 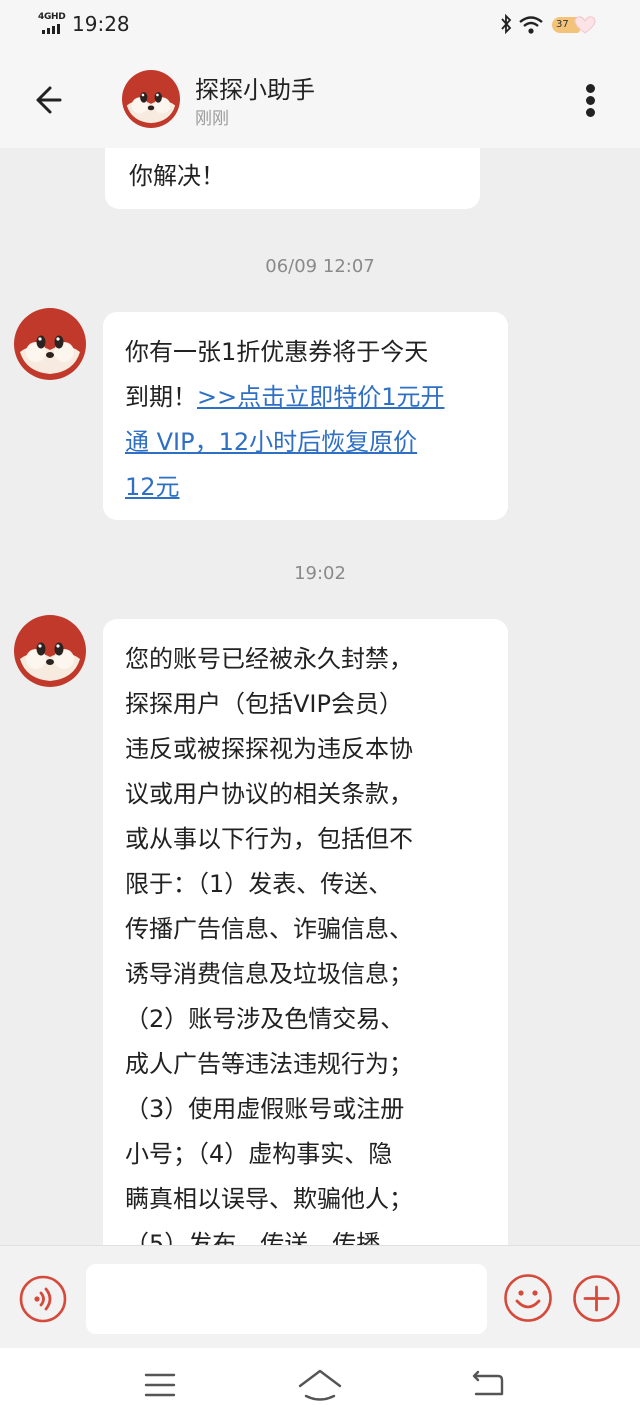 What do you see at coordinates (212, 119) in the screenshot?
I see `last-seen: 刚刚` at bounding box center [212, 119].